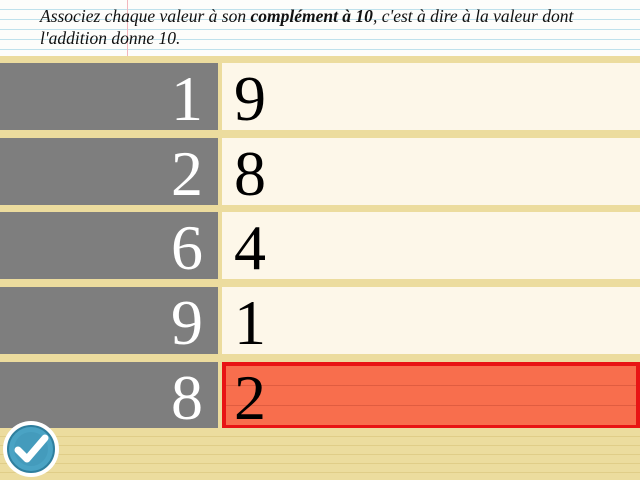 This screenshot has width=640, height=480. I want to click on checkmark-icon, so click(31, 449).